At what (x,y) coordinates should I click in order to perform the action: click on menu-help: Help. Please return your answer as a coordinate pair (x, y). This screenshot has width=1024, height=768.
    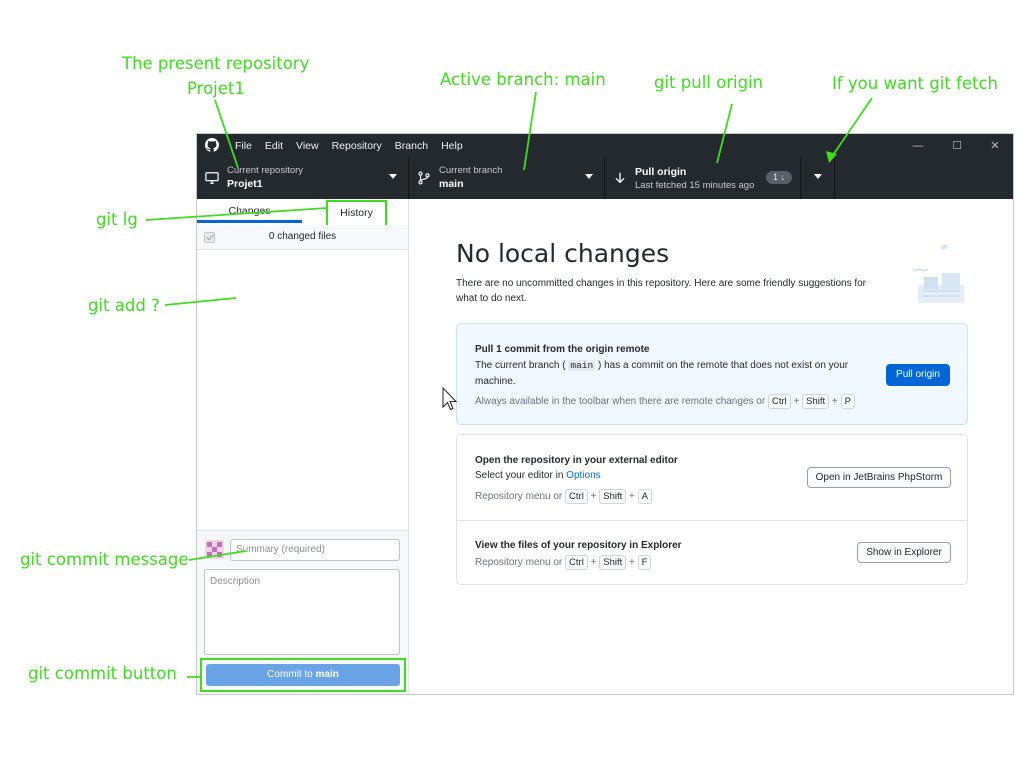
    Looking at the image, I should click on (452, 146).